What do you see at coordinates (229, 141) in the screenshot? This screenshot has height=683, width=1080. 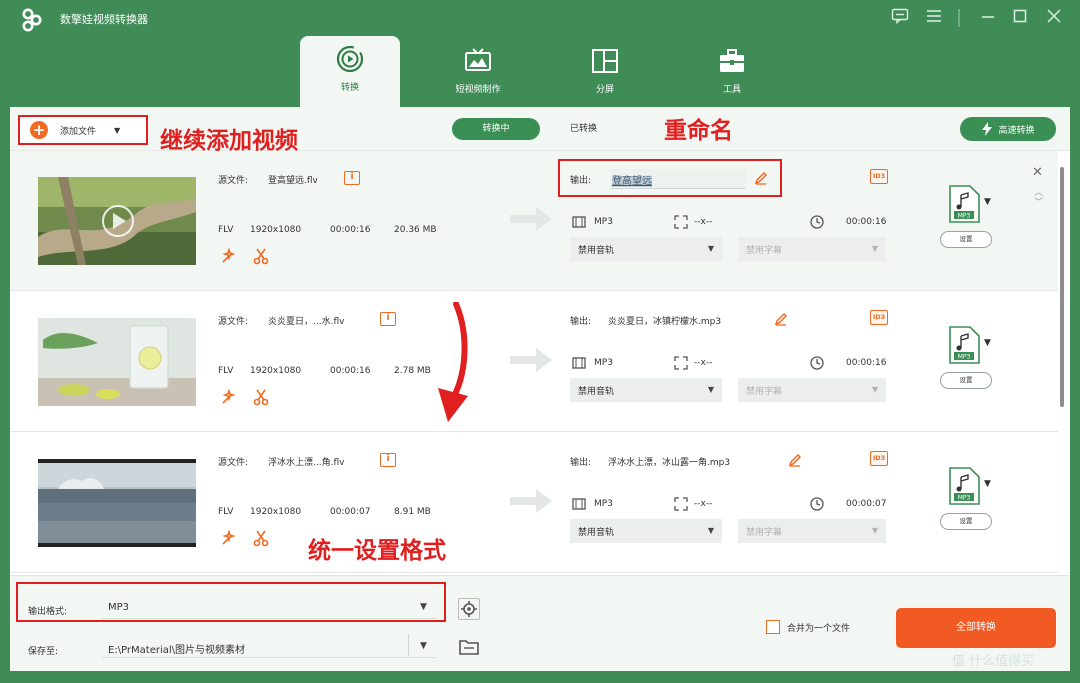 I see `annotation-add-more: 继续添加视频` at bounding box center [229, 141].